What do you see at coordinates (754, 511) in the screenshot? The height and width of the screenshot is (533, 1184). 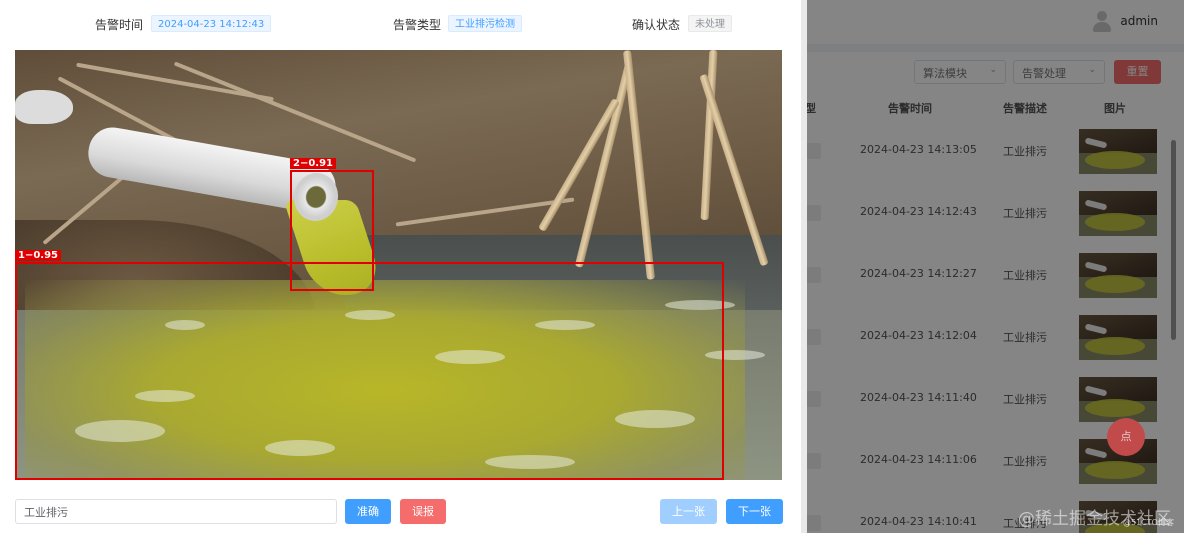 I see `next-button: 下一张` at bounding box center [754, 511].